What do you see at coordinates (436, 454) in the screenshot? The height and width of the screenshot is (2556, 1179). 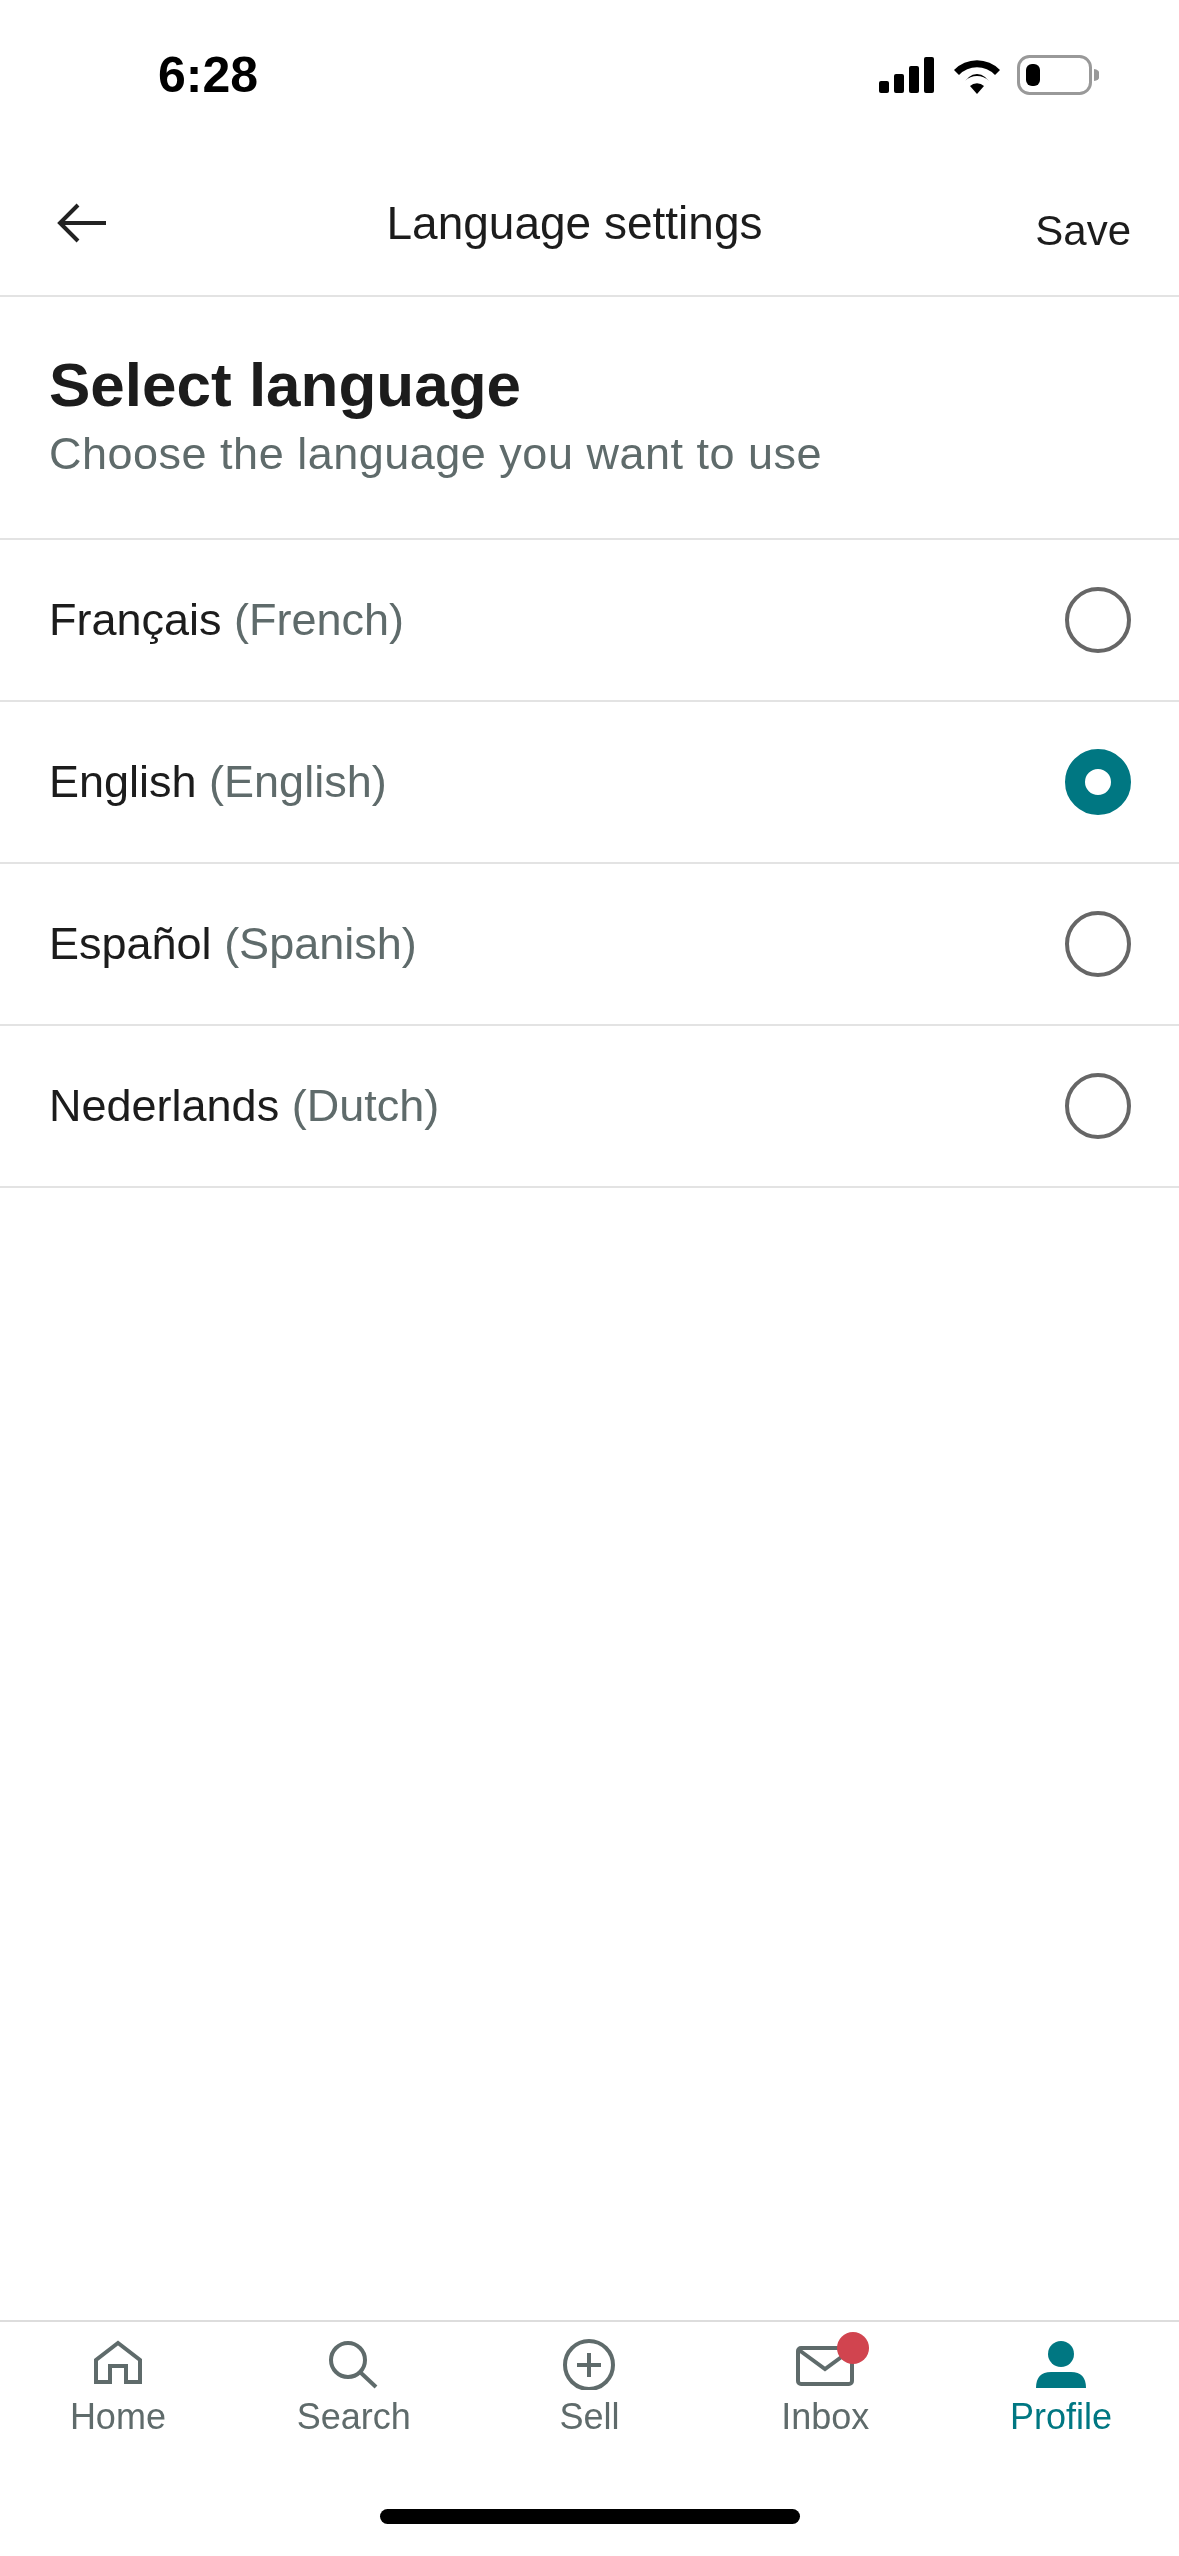 I see `section-subtitle: Choose the language you want to use` at bounding box center [436, 454].